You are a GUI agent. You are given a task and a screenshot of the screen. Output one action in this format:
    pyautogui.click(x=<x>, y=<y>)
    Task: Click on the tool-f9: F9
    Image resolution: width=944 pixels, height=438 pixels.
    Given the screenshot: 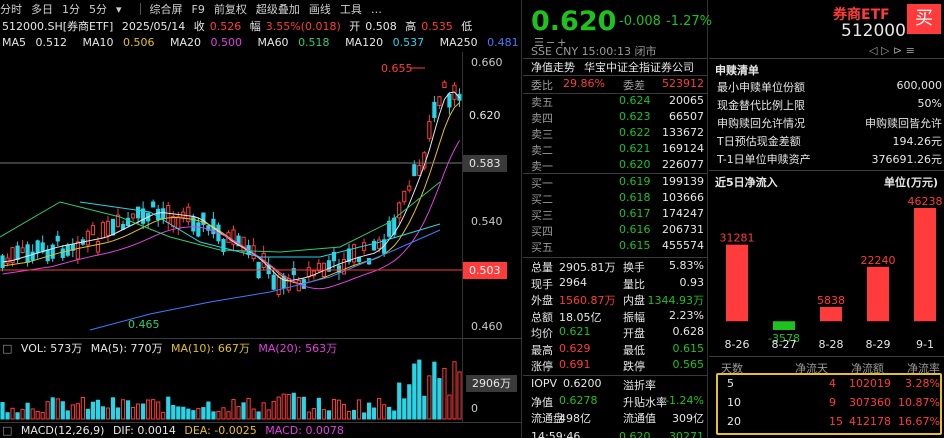 What is the action you would take?
    pyautogui.click(x=198, y=9)
    